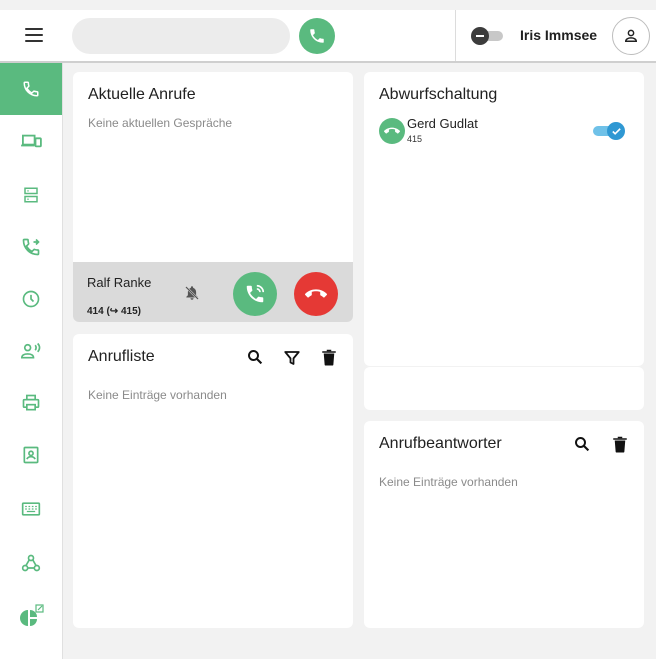 This screenshot has width=656, height=659. I want to click on voicemail-delete-button, so click(620, 445).